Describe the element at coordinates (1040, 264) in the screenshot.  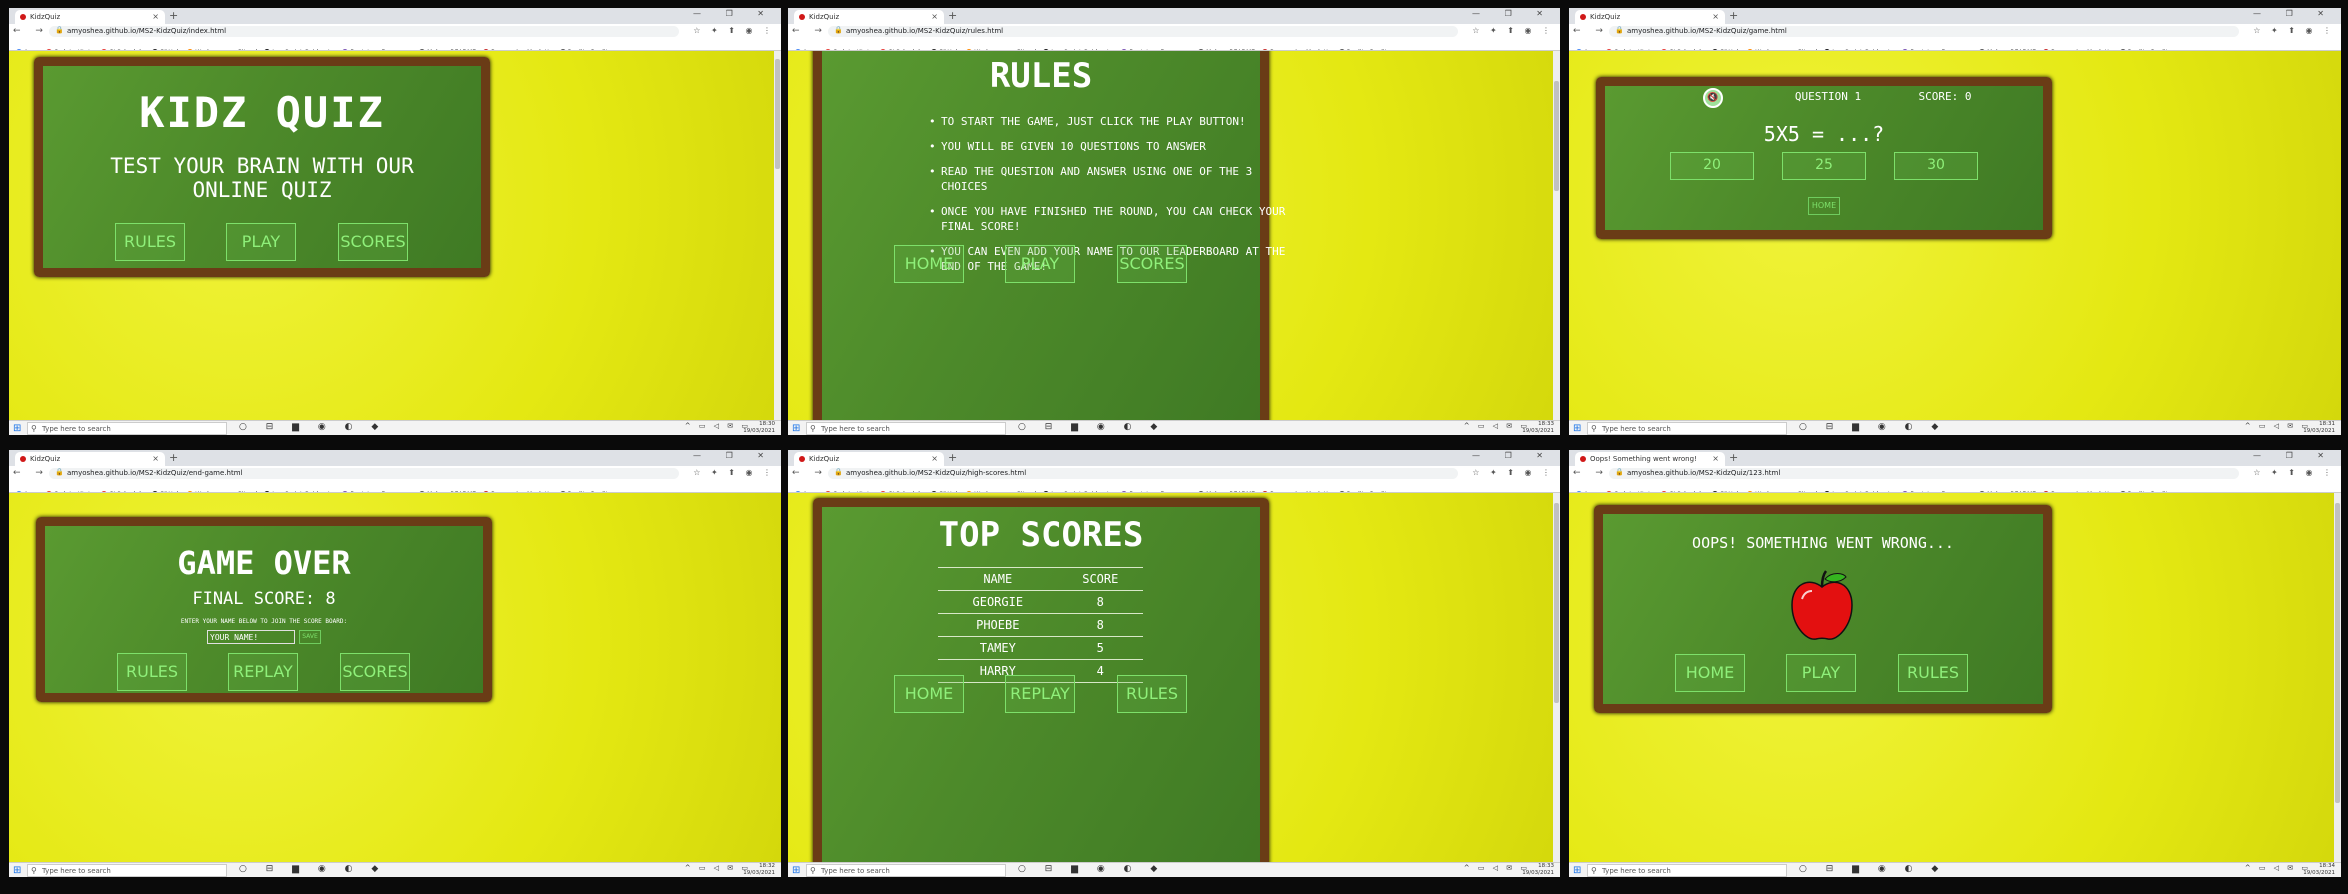
I see `play-button: PLAY` at that location.